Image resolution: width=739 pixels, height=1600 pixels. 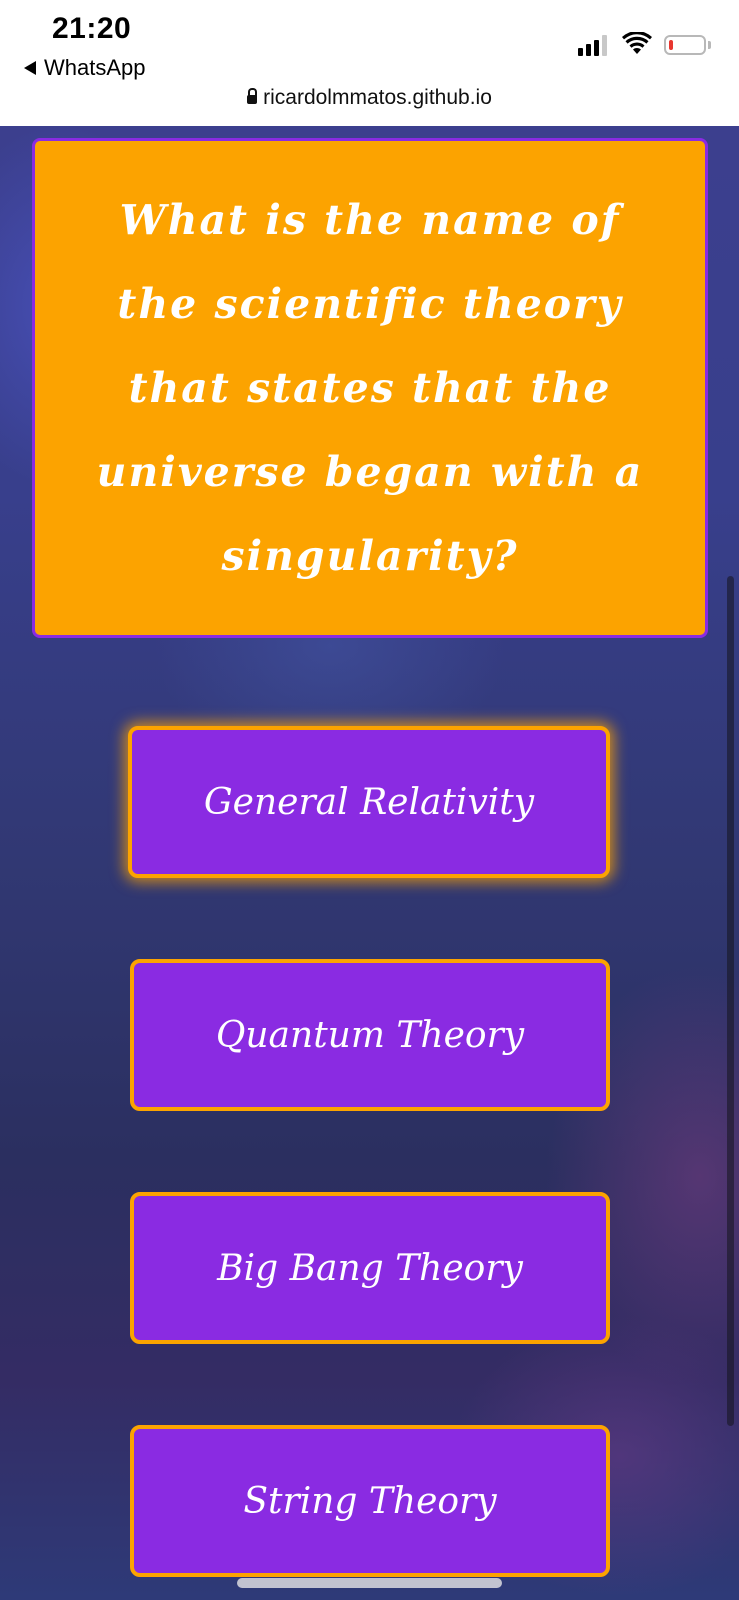 What do you see at coordinates (369, 1583) in the screenshot?
I see `home-indicator` at bounding box center [369, 1583].